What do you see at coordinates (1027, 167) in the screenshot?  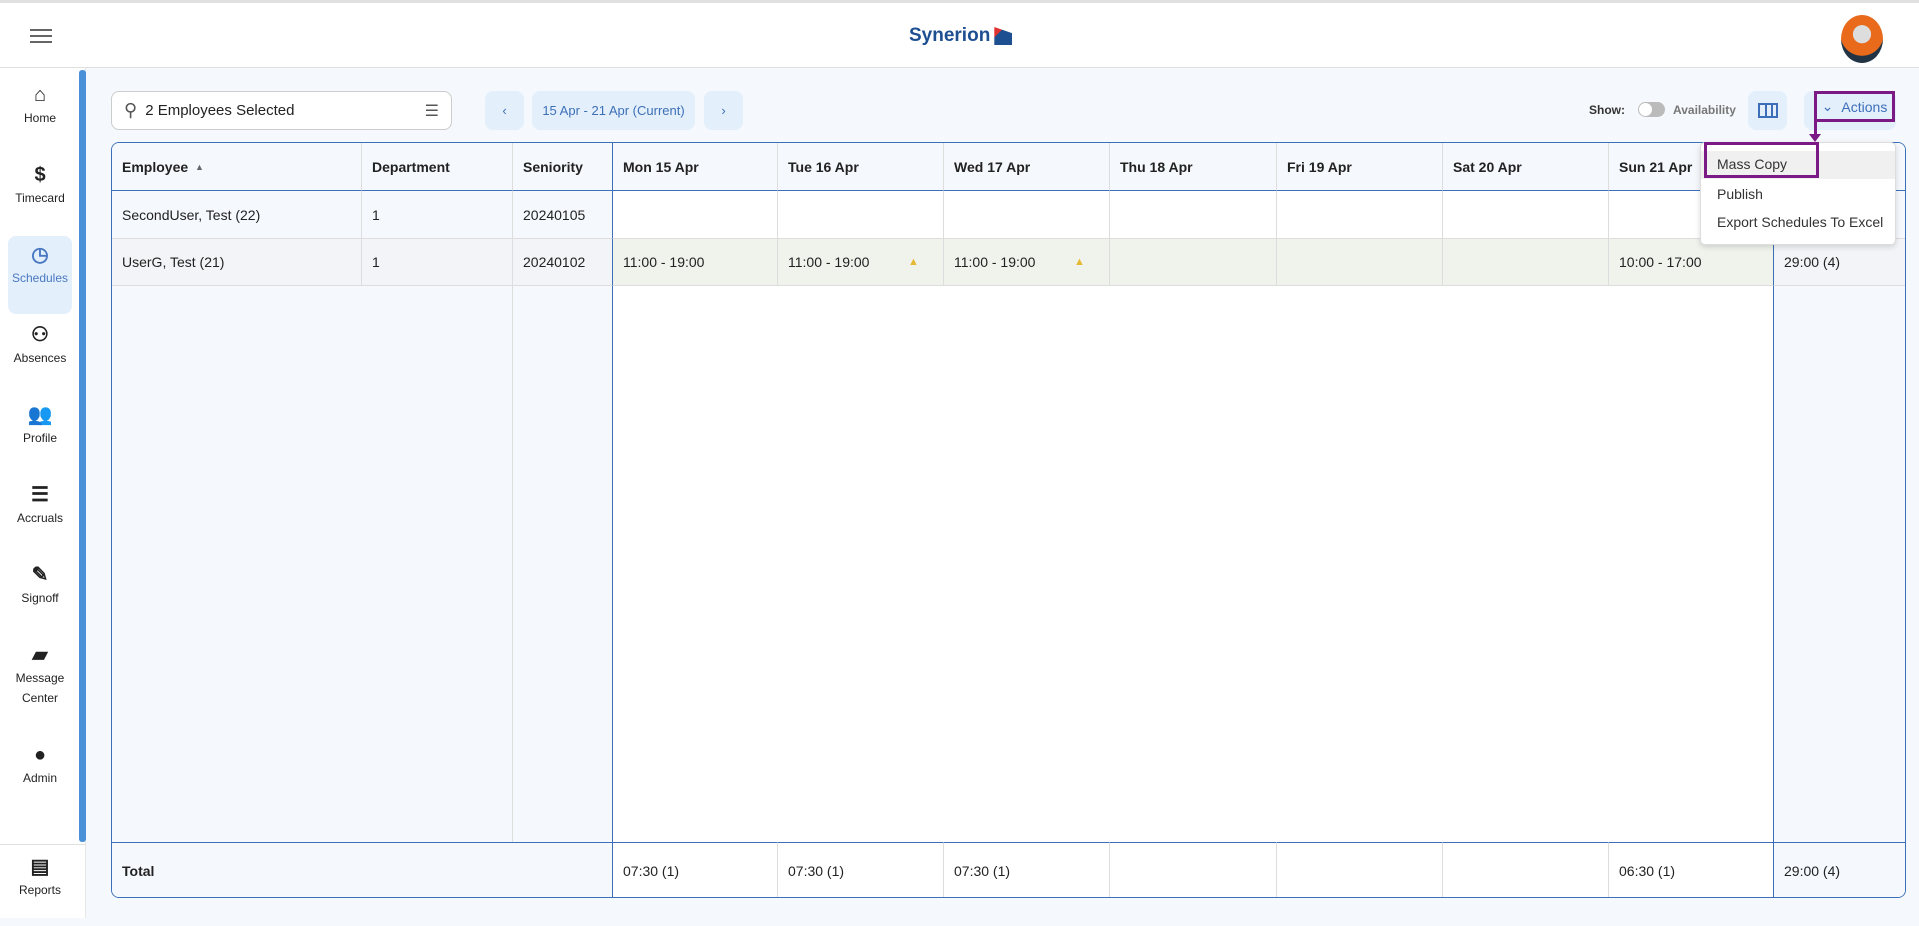 I see `column-header: Wed 17 Apr` at bounding box center [1027, 167].